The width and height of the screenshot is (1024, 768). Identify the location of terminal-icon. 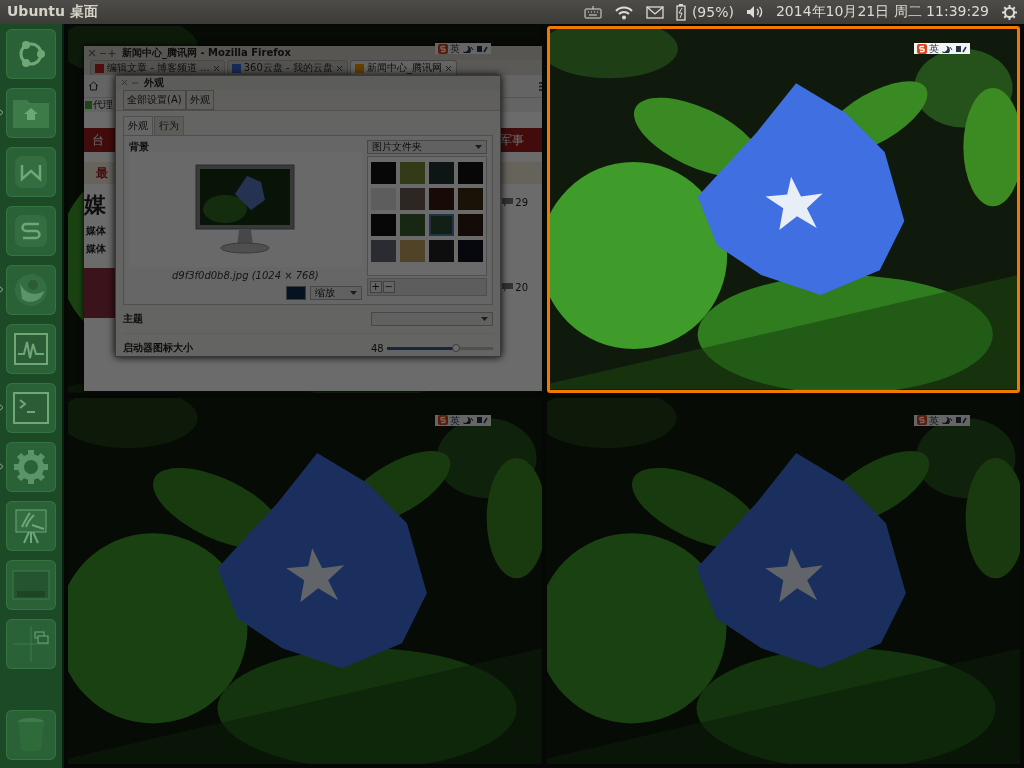
(31, 408).